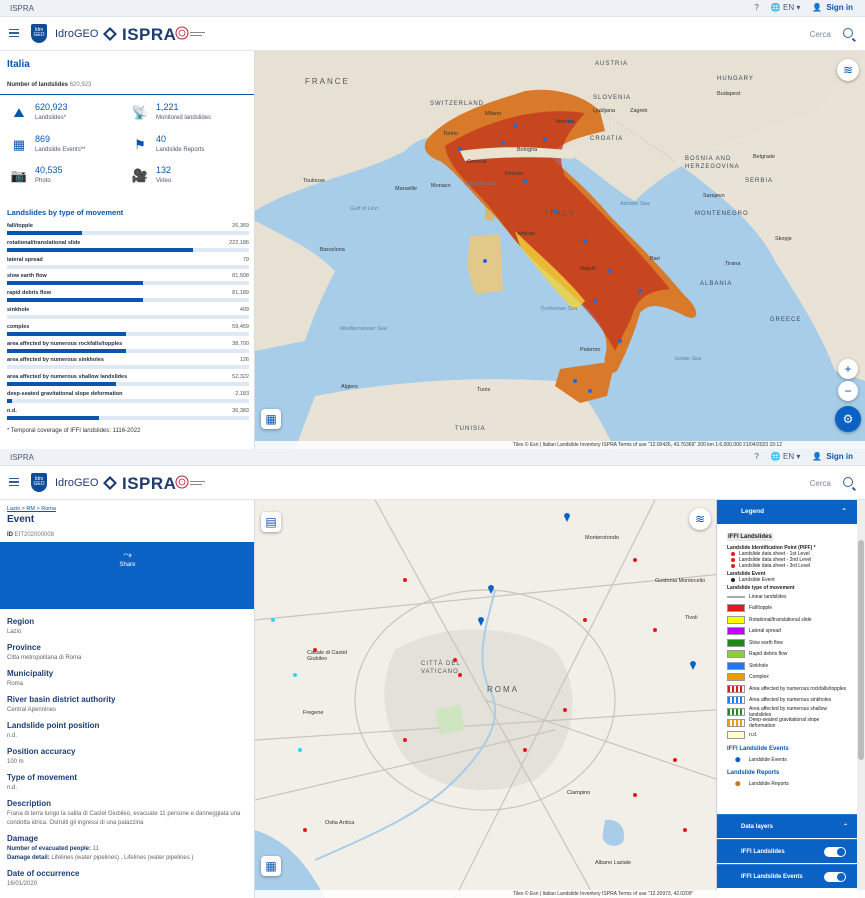  Describe the element at coordinates (364, 209) in the screenshot. I see `map-sea-gulf-of-lion: Gulf of Lion` at that location.